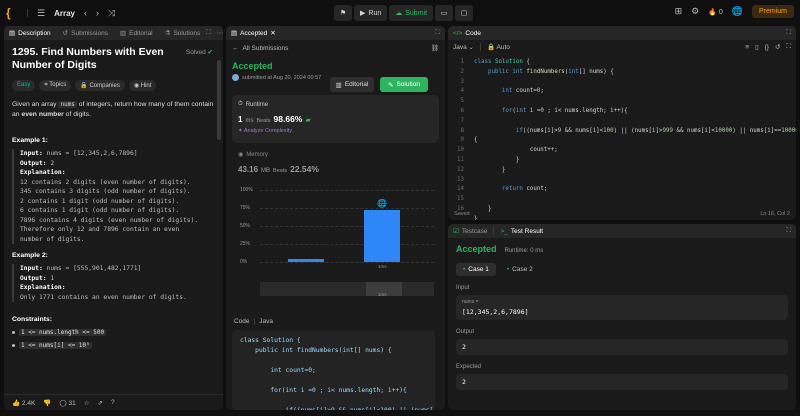  I want to click on companies-tag: 🔒 Companies, so click(100, 85).